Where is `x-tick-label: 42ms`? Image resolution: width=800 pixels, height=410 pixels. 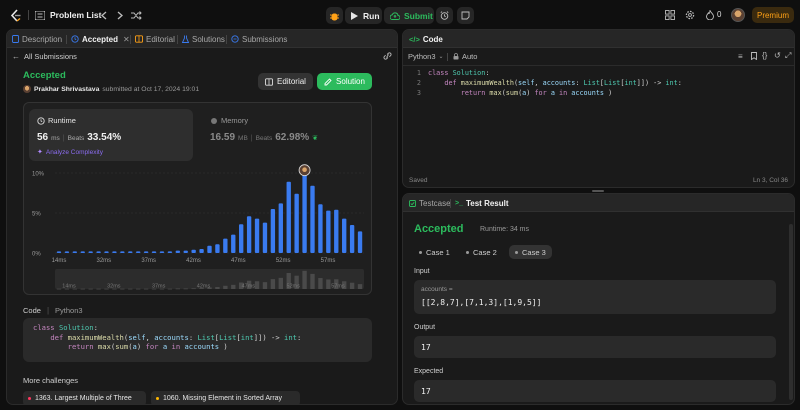 x-tick-label: 42ms is located at coordinates (193, 261).